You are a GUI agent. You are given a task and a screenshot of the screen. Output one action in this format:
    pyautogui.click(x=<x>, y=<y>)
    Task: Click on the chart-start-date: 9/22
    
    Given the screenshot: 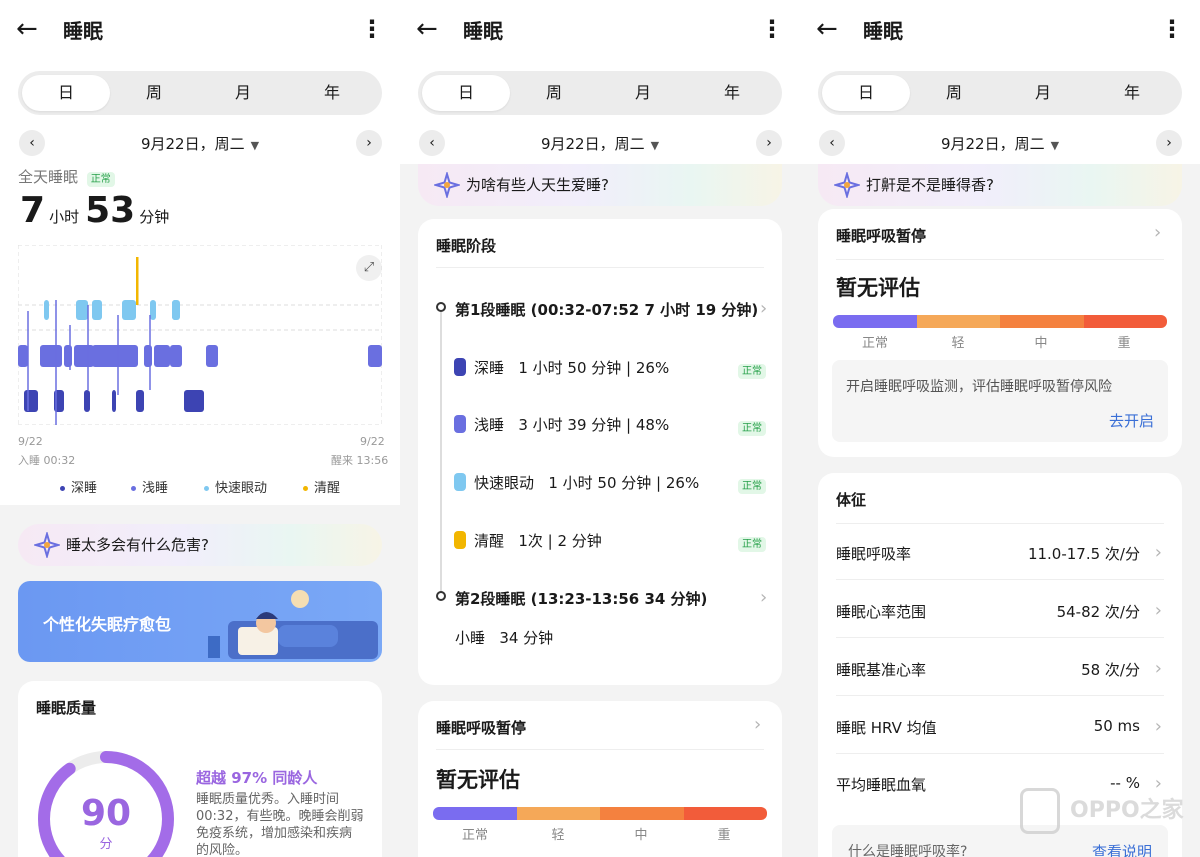 What is the action you would take?
    pyautogui.click(x=30, y=441)
    